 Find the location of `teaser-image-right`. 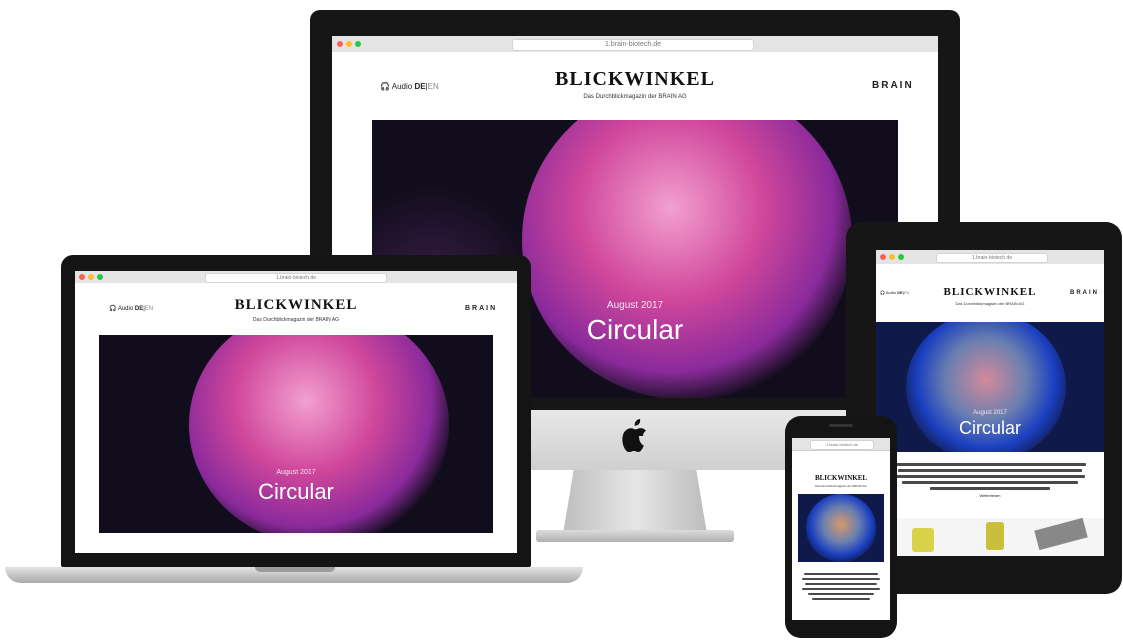

teaser-image-right is located at coordinates (1061, 534).